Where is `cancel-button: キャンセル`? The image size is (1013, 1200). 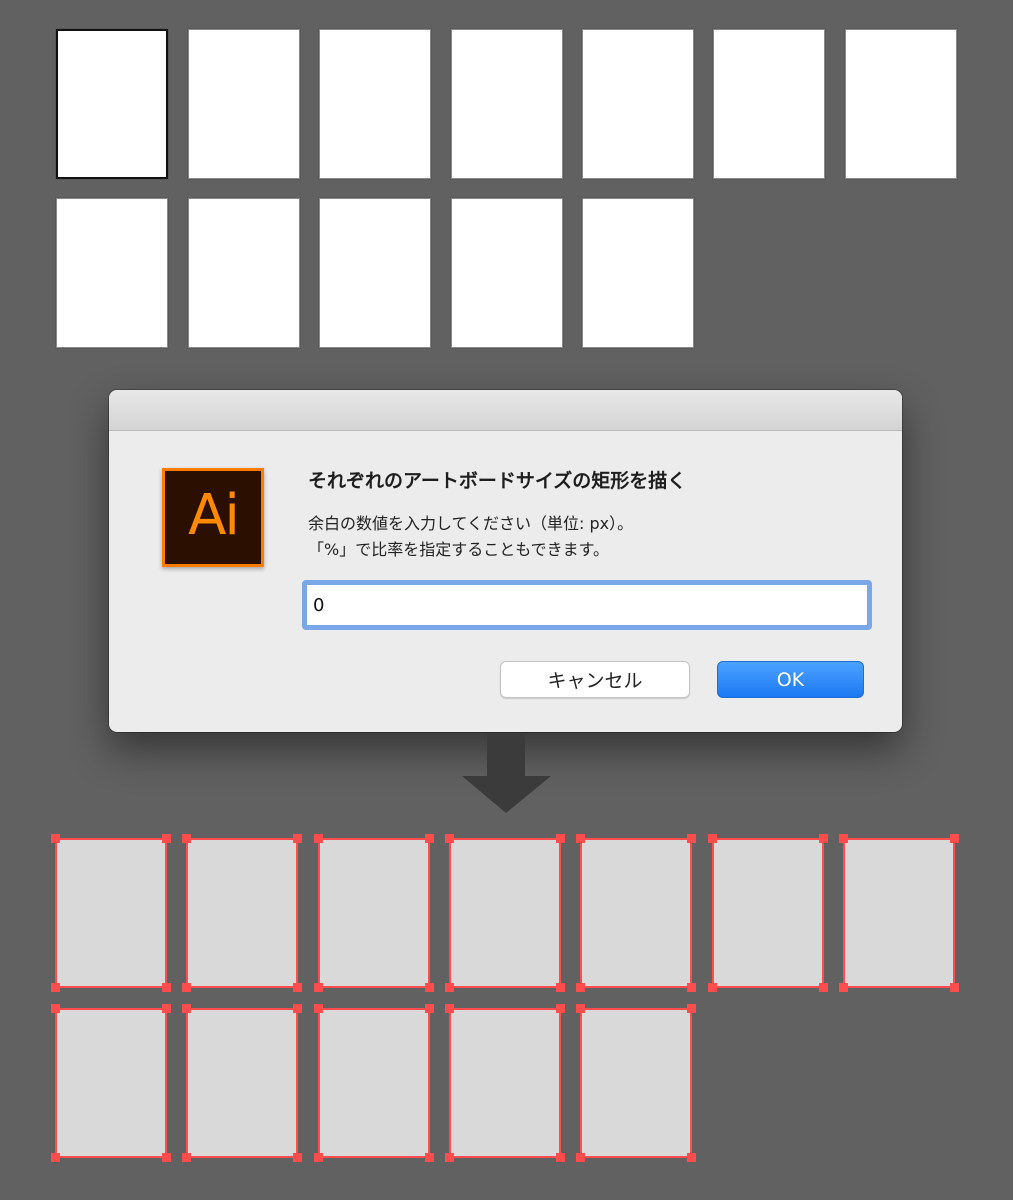
cancel-button: キャンセル is located at coordinates (595, 679).